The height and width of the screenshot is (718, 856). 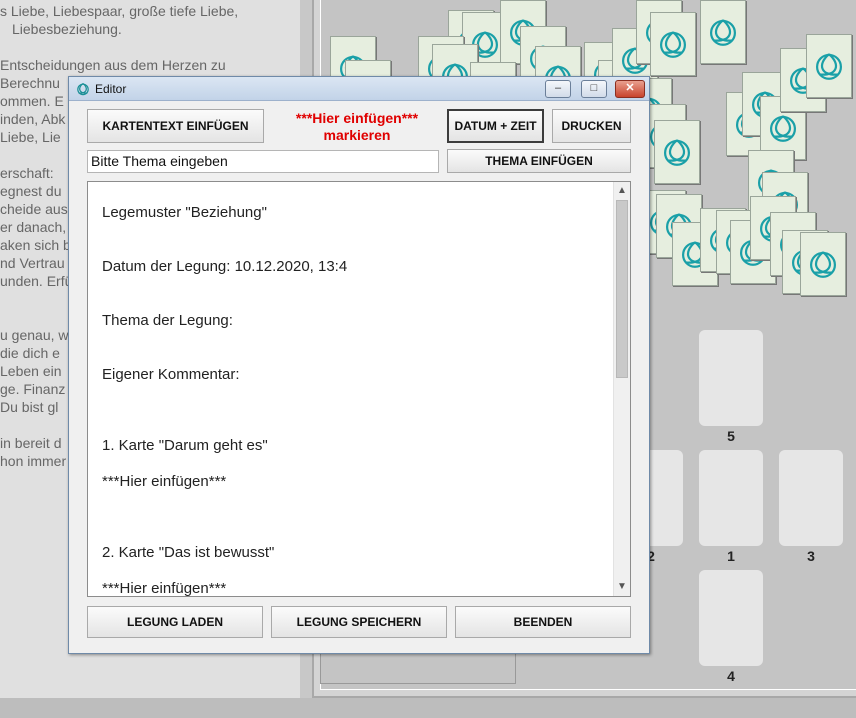 What do you see at coordinates (184, 212) in the screenshot?
I see `editor-text-line: Legemuster "Beziehung"` at bounding box center [184, 212].